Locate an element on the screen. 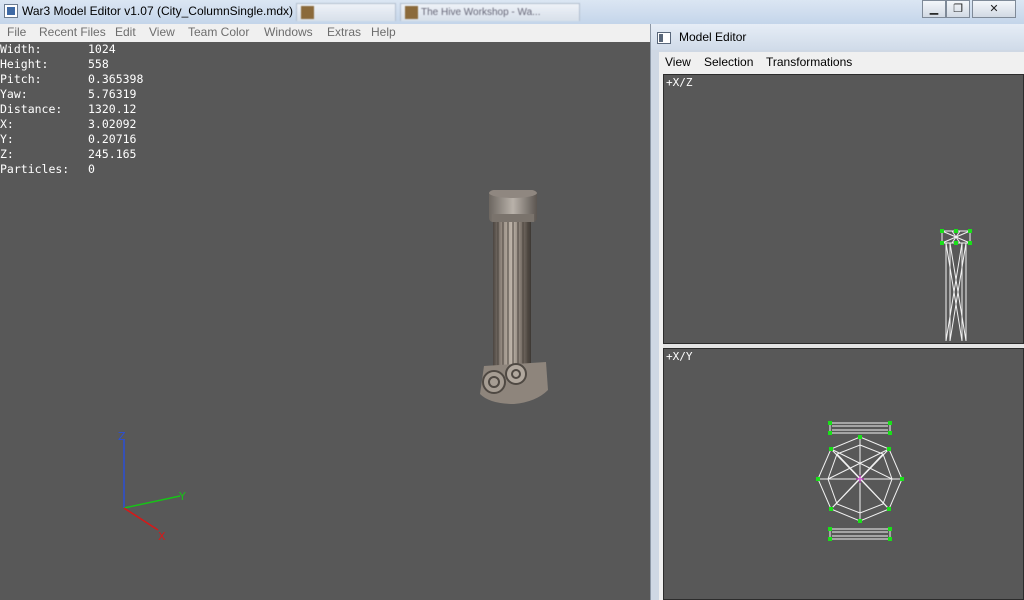  axis-x-label: X is located at coordinates (162, 535).